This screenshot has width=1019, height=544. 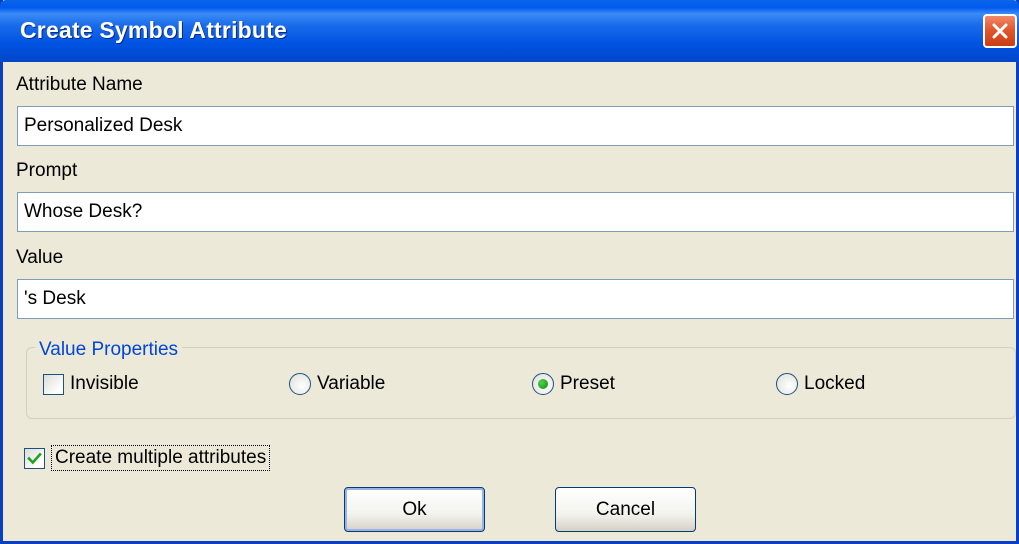 What do you see at coordinates (47, 170) in the screenshot?
I see `prompt-label: Prompt` at bounding box center [47, 170].